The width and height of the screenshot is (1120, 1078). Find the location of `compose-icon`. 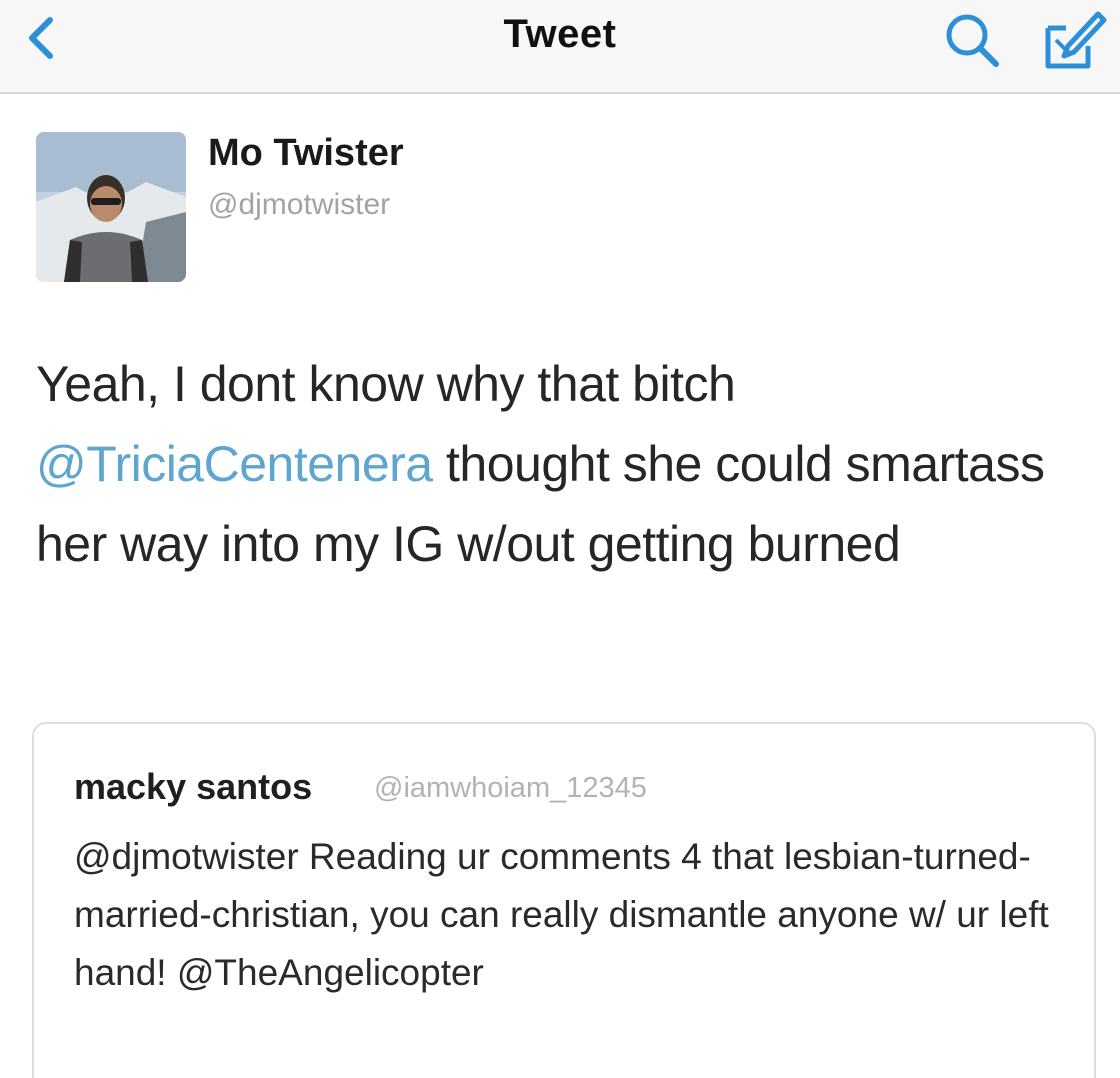

compose-icon is located at coordinates (1076, 40).